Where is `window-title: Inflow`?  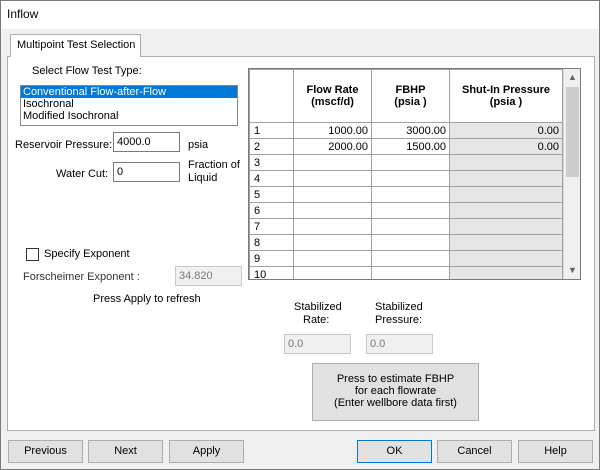 window-title: Inflow is located at coordinates (23, 14).